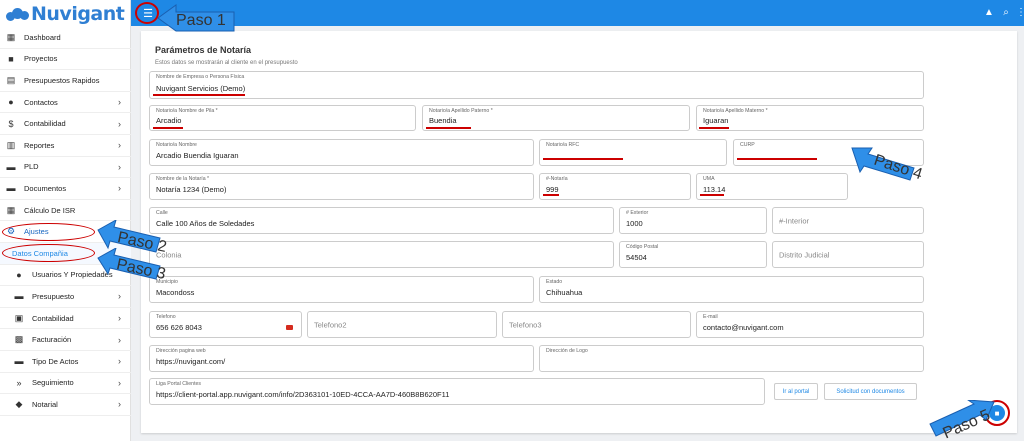 The image size is (1024, 443). I want to click on sidebar-item-label: Dashboard, so click(42, 37).